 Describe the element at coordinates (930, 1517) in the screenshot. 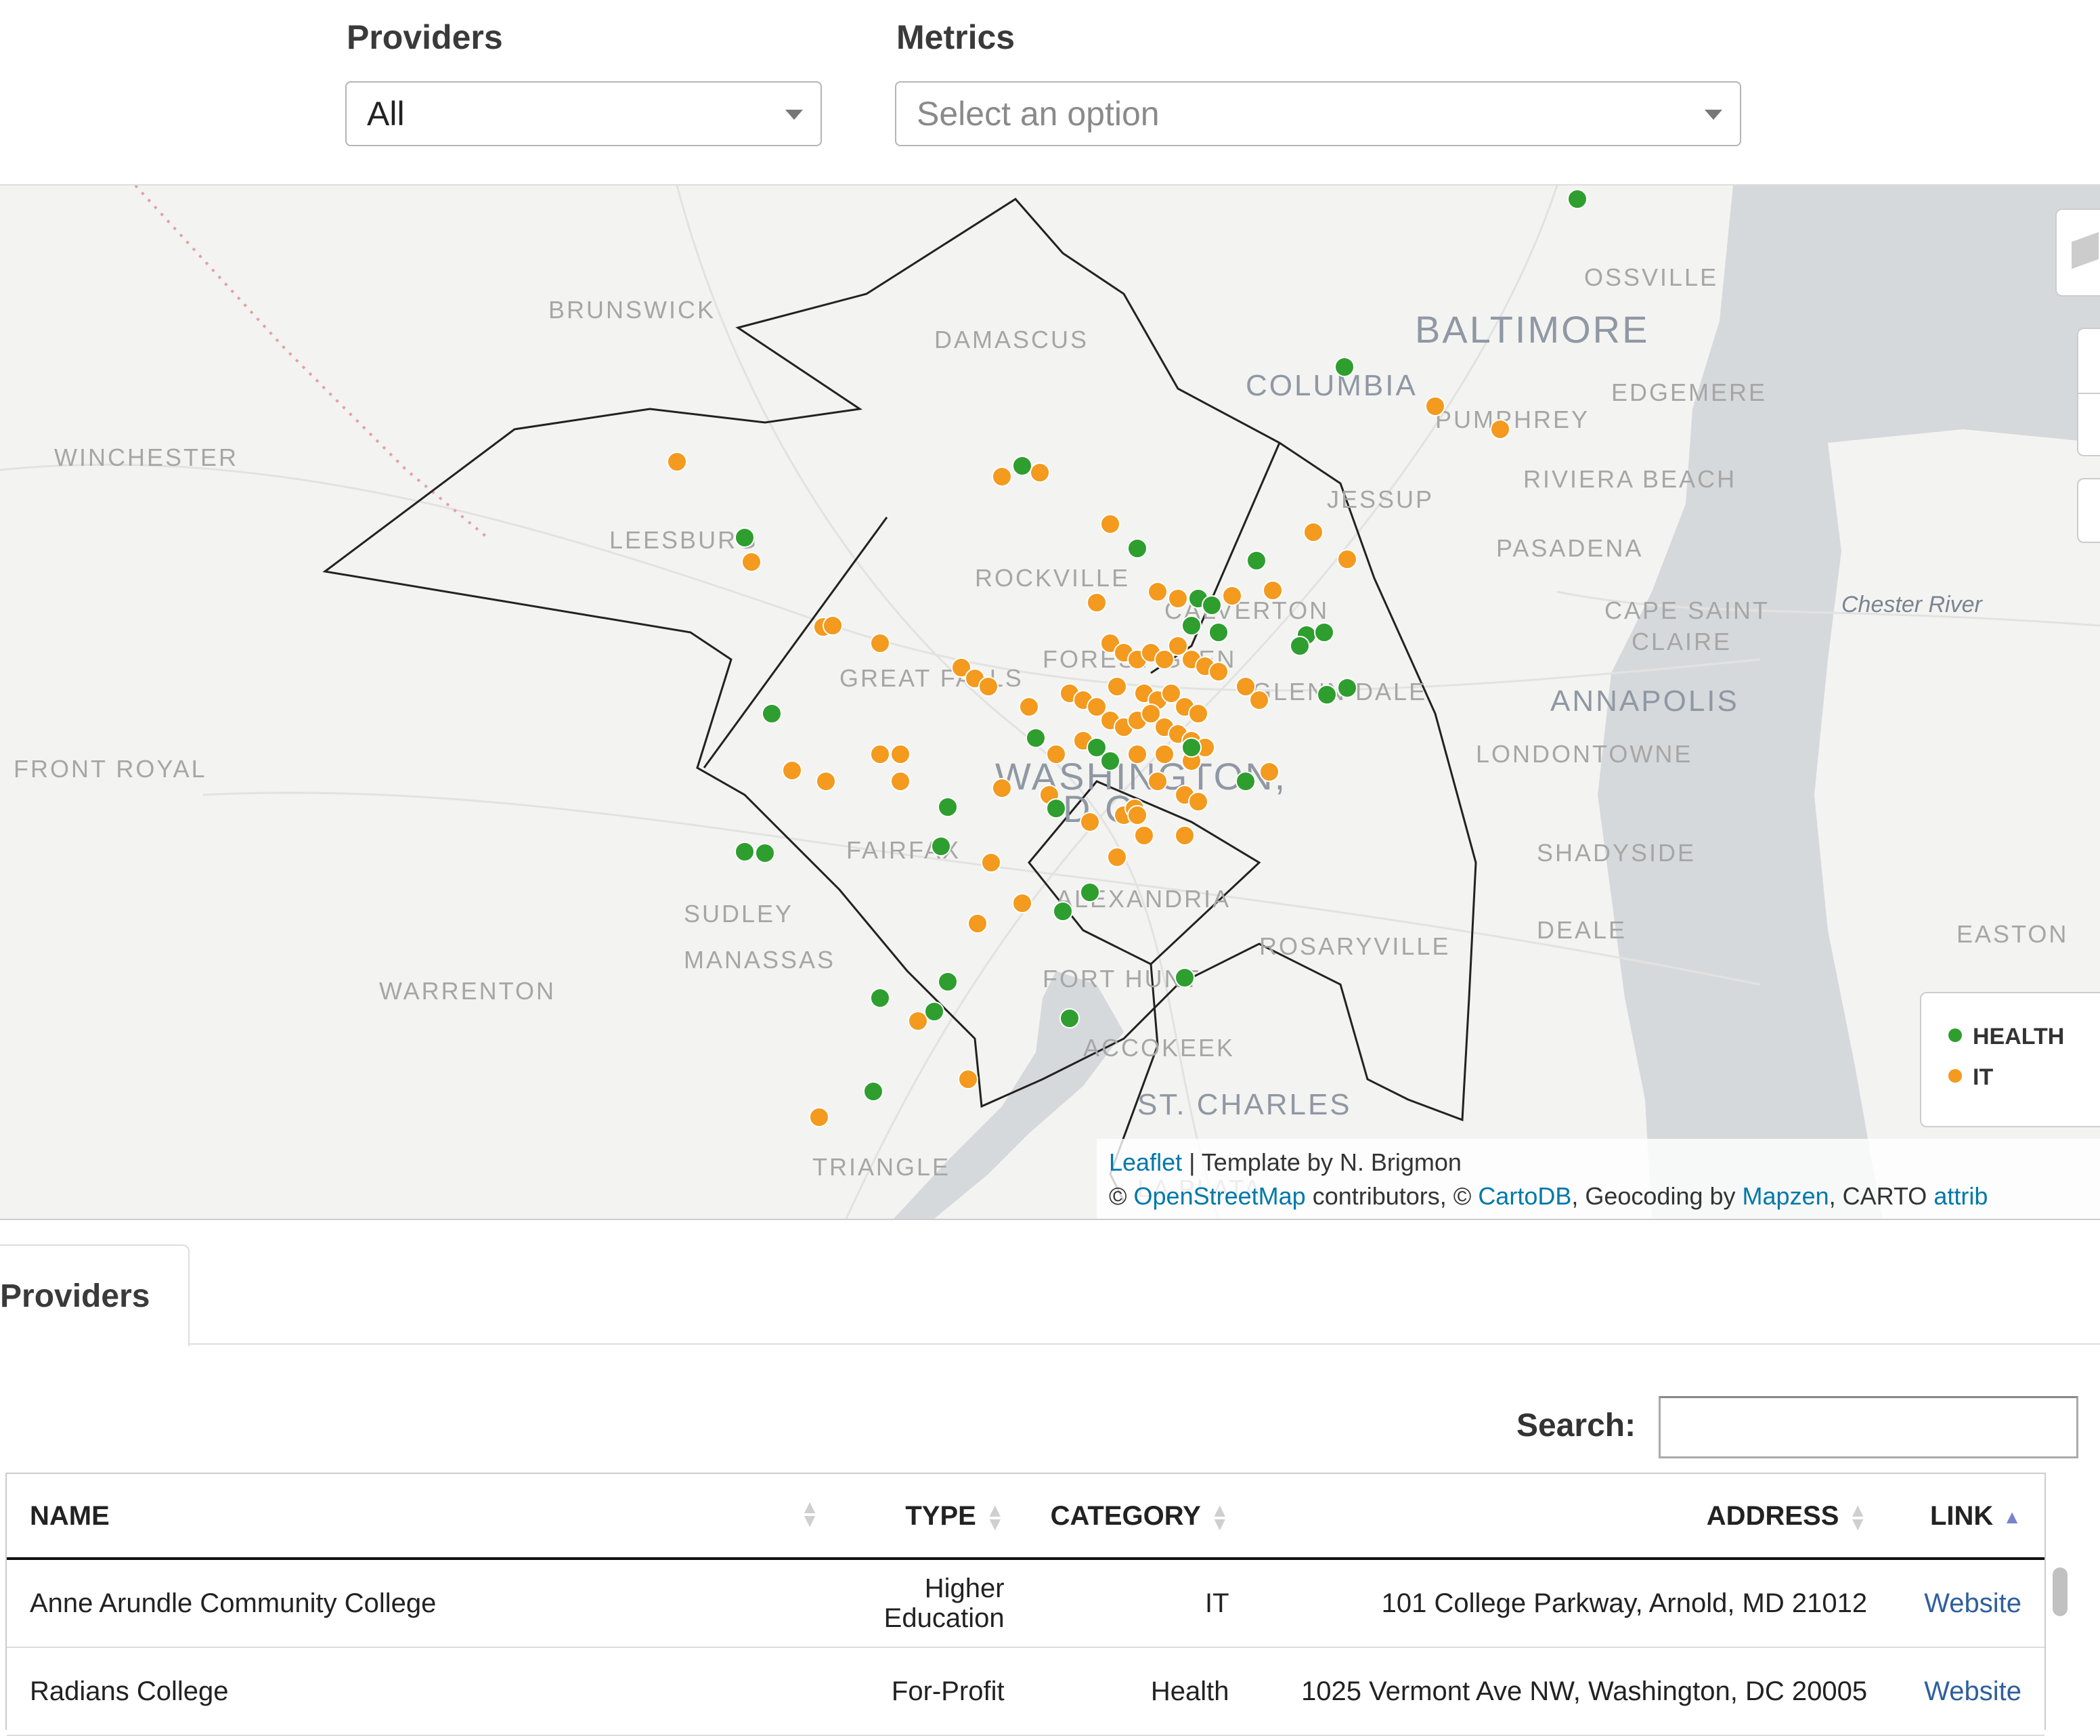

I see `column-header-type: TYPE ▲ ▼` at that location.